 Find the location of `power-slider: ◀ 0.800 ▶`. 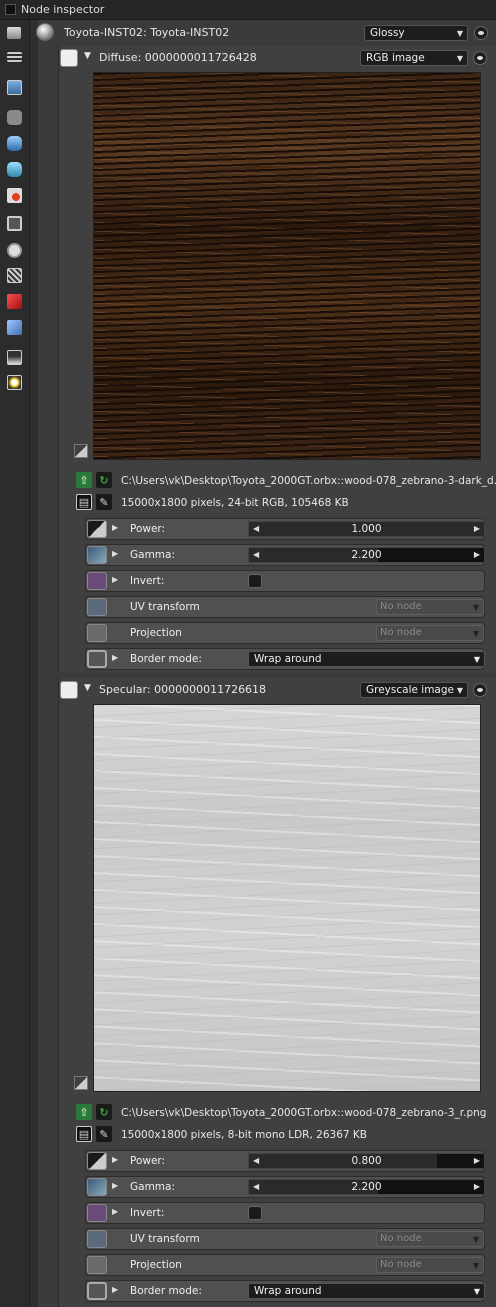

power-slider: ◀ 0.800 ▶ is located at coordinates (366, 1161).